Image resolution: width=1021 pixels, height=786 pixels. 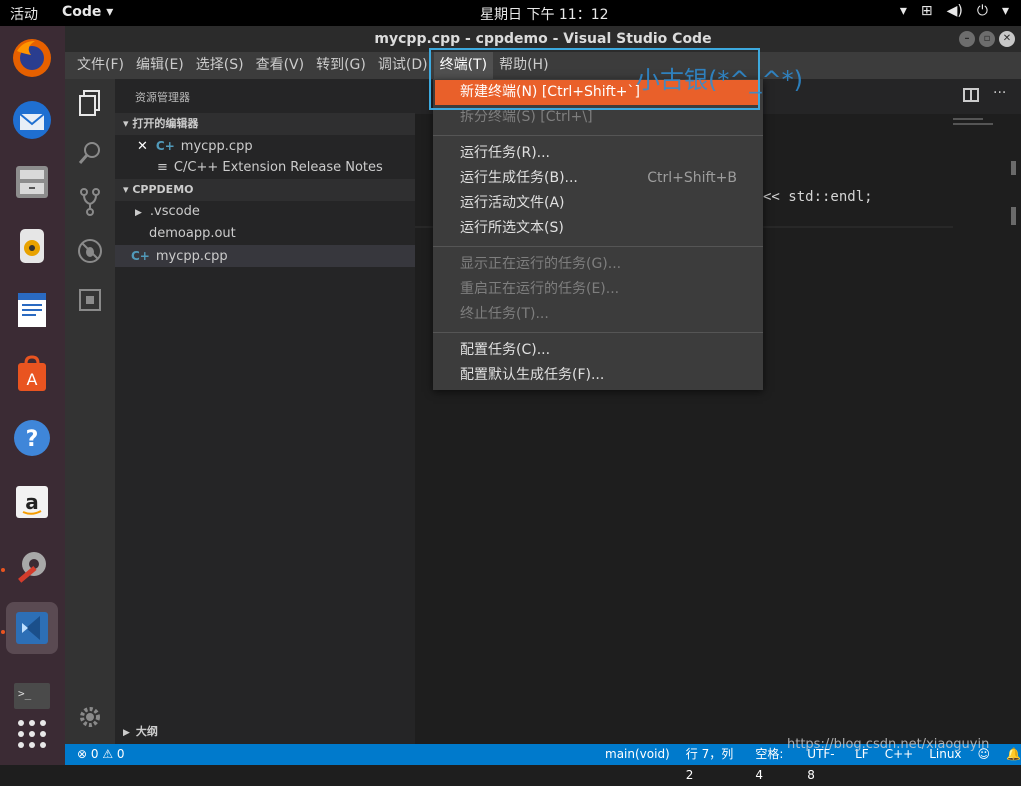 What do you see at coordinates (598, 178) in the screenshot?
I see `menu-item-run-build-task: 运行生成任务(B)... Ctrl+Shift+B` at bounding box center [598, 178].